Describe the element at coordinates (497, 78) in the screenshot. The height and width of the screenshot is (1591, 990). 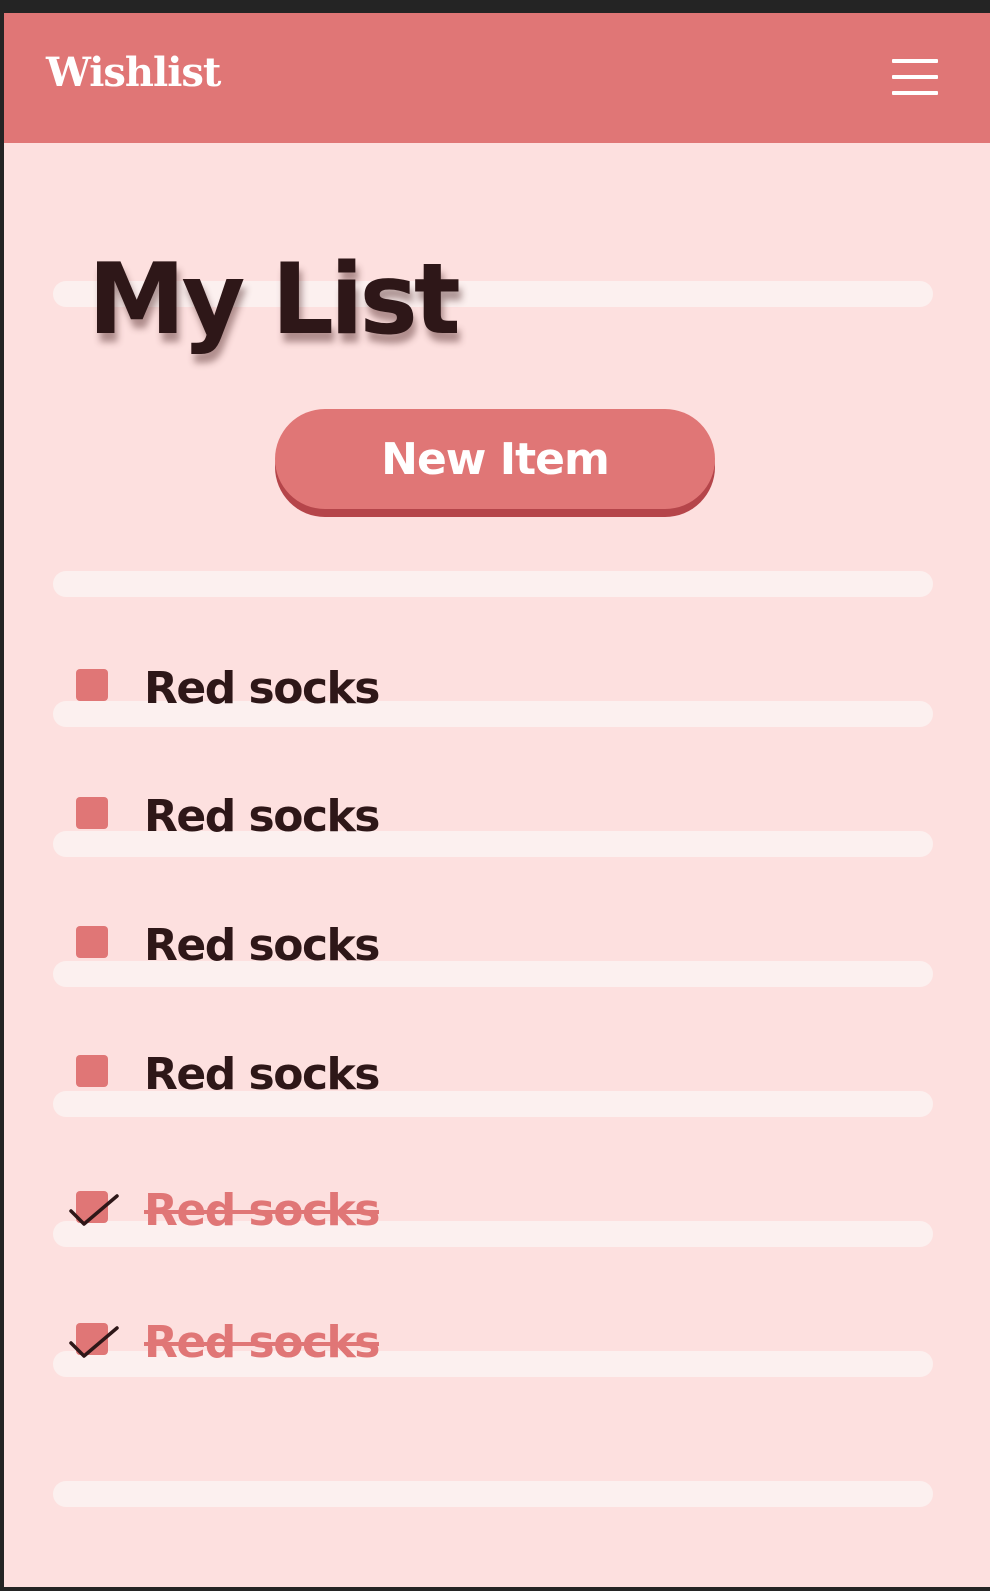
I see `app-header: Wishlist` at that location.